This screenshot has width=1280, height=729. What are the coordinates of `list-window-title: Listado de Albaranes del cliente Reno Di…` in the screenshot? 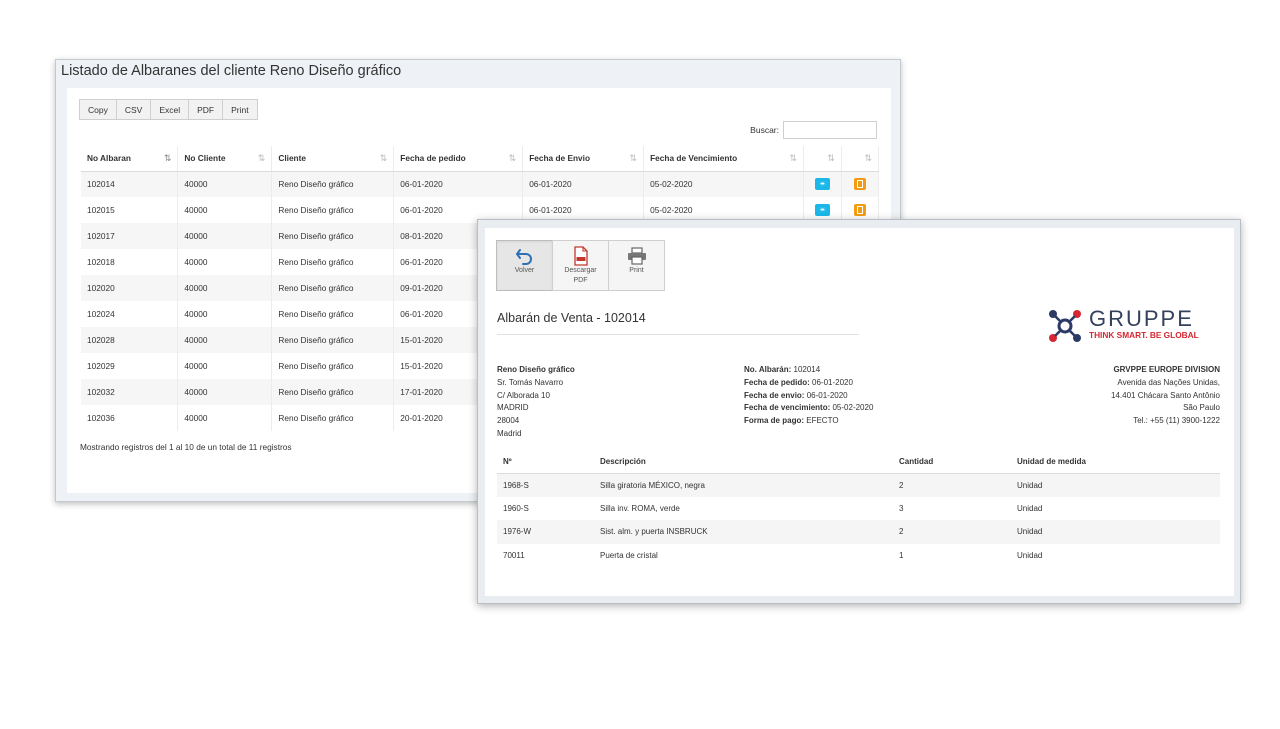 It's located at (231, 71).